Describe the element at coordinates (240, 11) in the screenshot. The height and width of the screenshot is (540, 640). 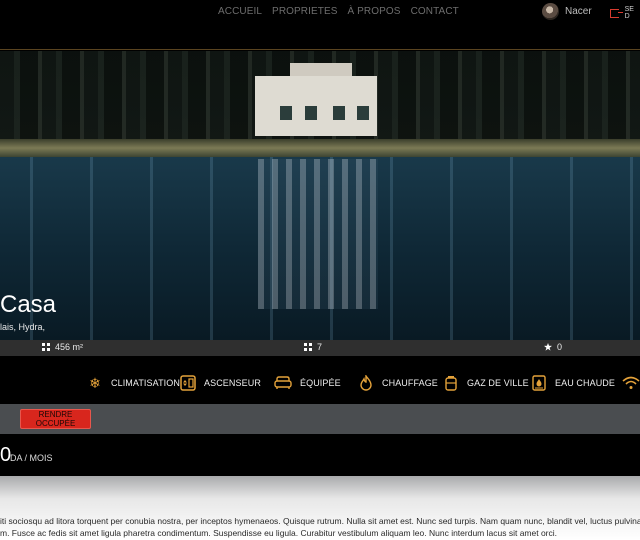
I see `nav-accueil: ACCUEIL` at that location.